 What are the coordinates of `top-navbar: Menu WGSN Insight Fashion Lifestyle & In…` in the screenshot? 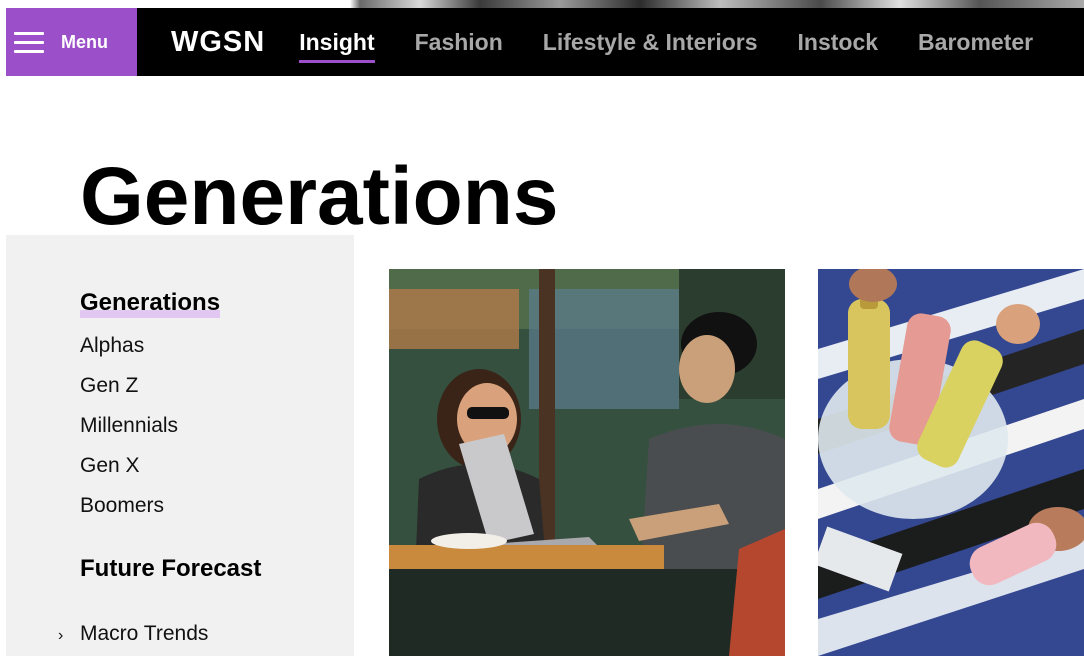 It's located at (545, 42).